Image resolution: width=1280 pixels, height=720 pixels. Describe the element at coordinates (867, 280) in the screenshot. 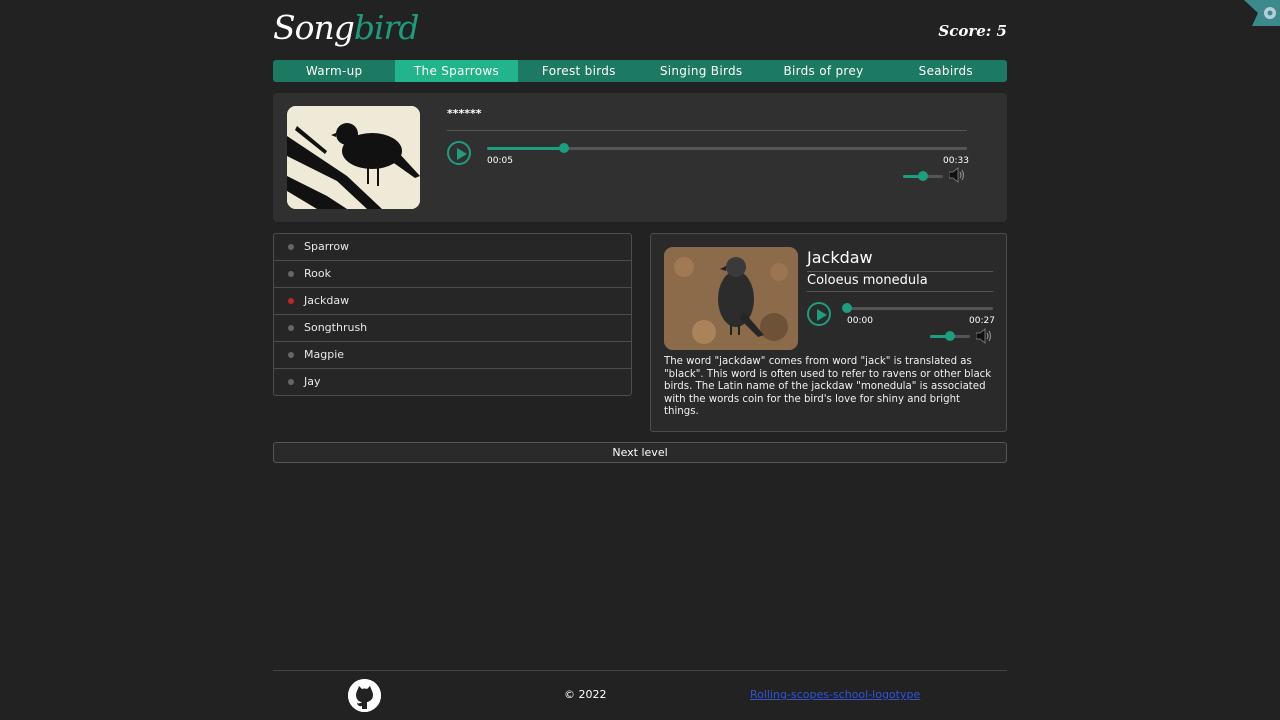

I see `bird-latin-name: Coloeus monedula` at that location.